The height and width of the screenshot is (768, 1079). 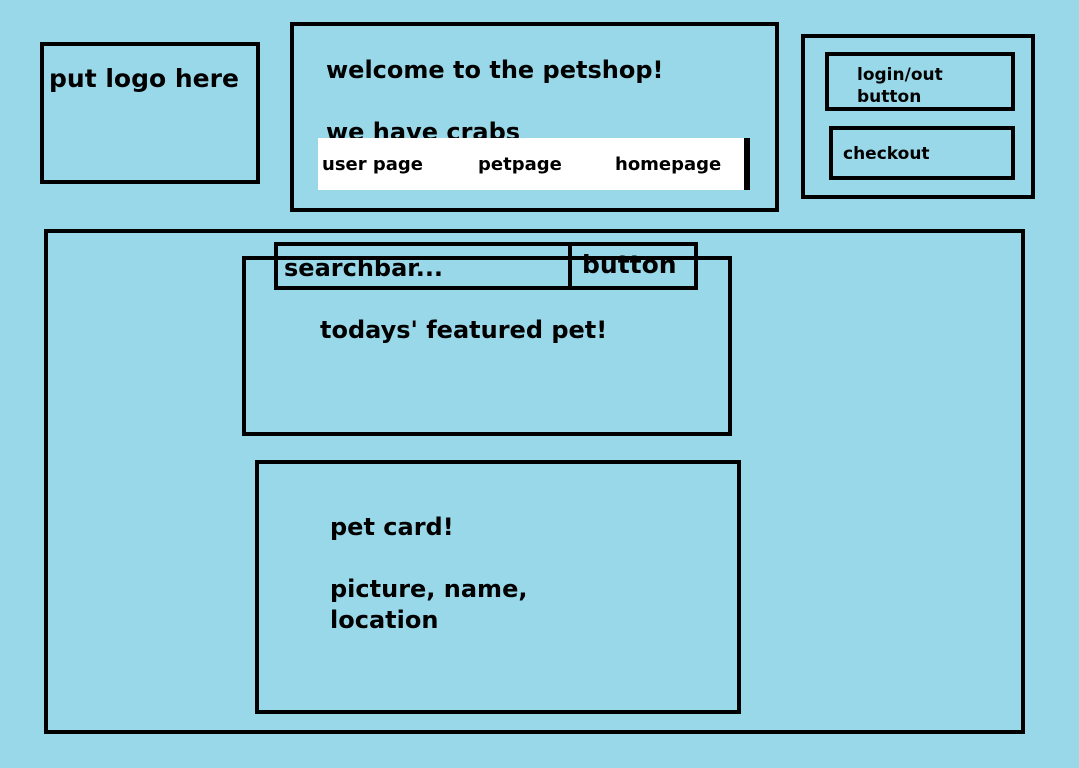 I want to click on pet-card-title: pet card!, so click(x=392, y=527).